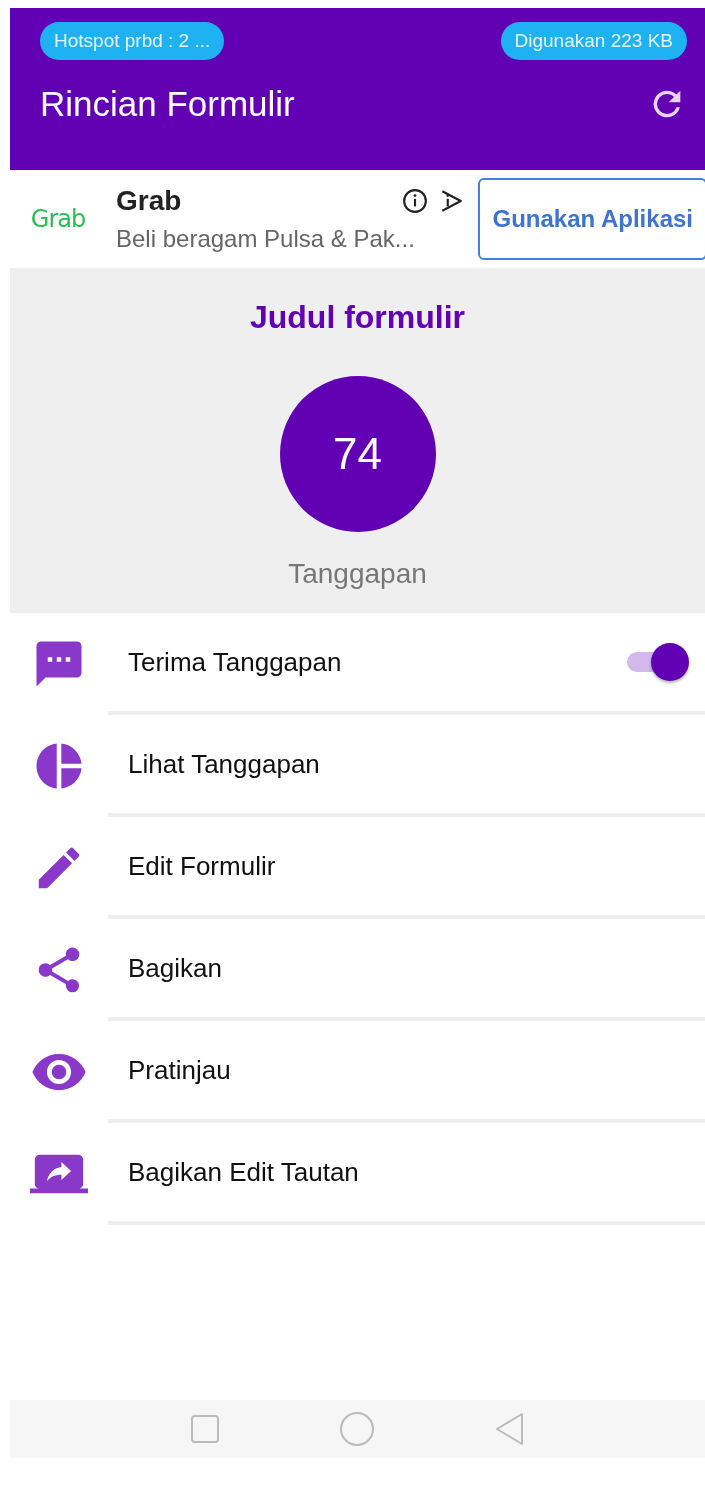 This screenshot has height=1486, width=705. I want to click on menu-item: Edit Formulir, so click(202, 866).